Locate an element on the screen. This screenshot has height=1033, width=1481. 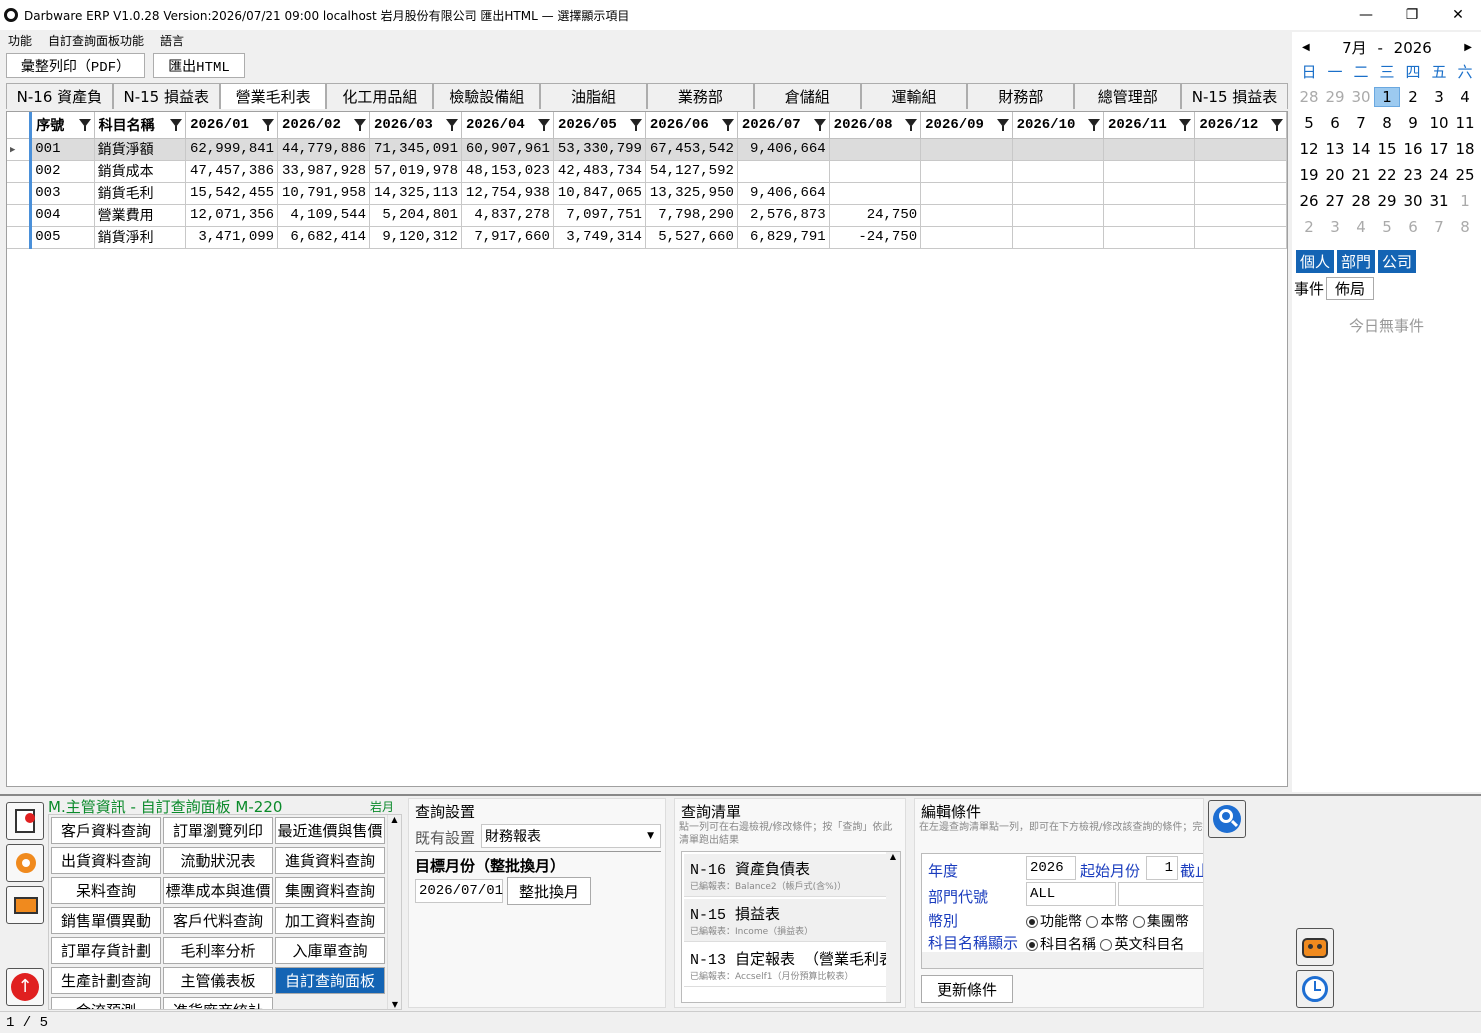
table-cell: 10,847,065 is located at coordinates (599, 193).